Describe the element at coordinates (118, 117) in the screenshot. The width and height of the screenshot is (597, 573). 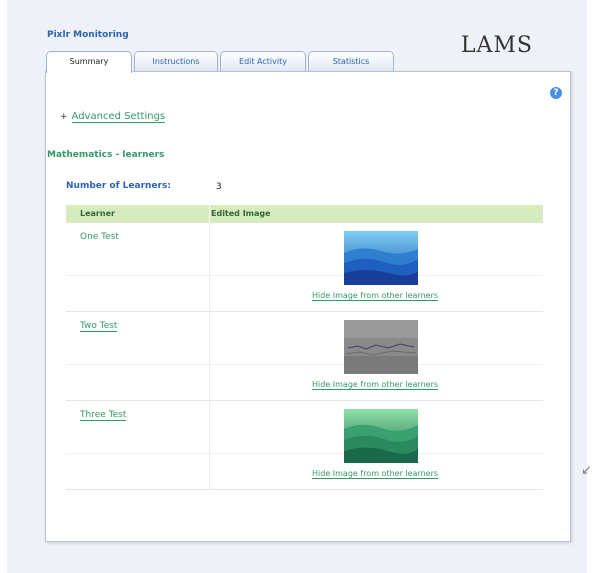
I see `advanced-settings-label: Advanced Settings` at that location.